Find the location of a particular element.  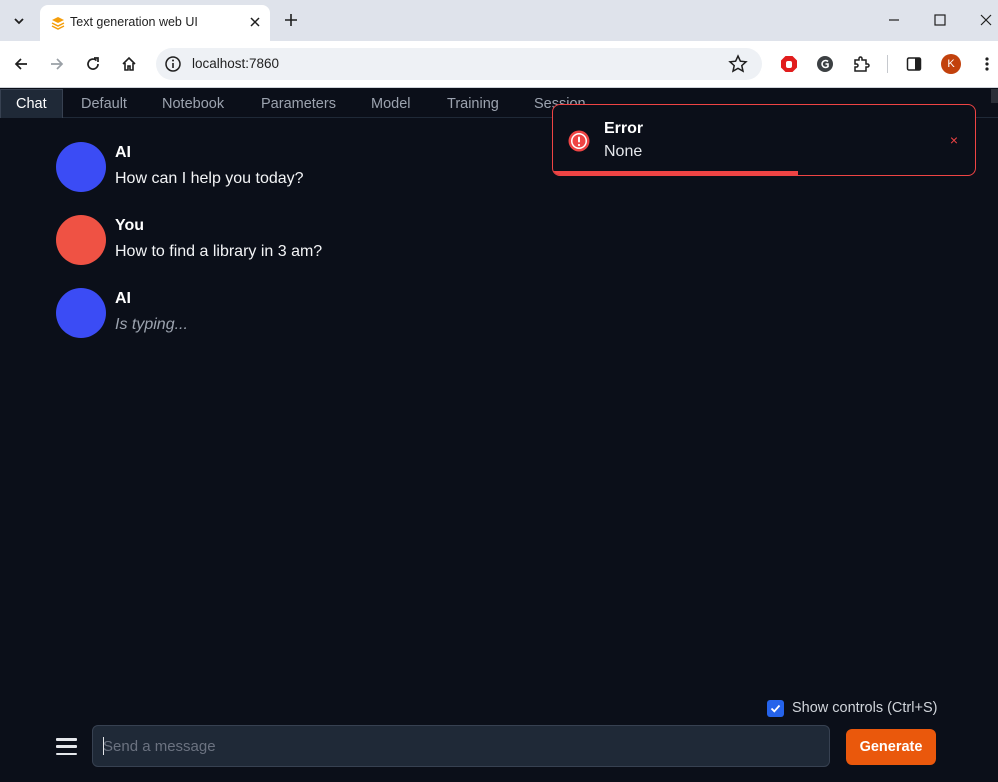

tab-notebook: Notebook is located at coordinates (193, 103).